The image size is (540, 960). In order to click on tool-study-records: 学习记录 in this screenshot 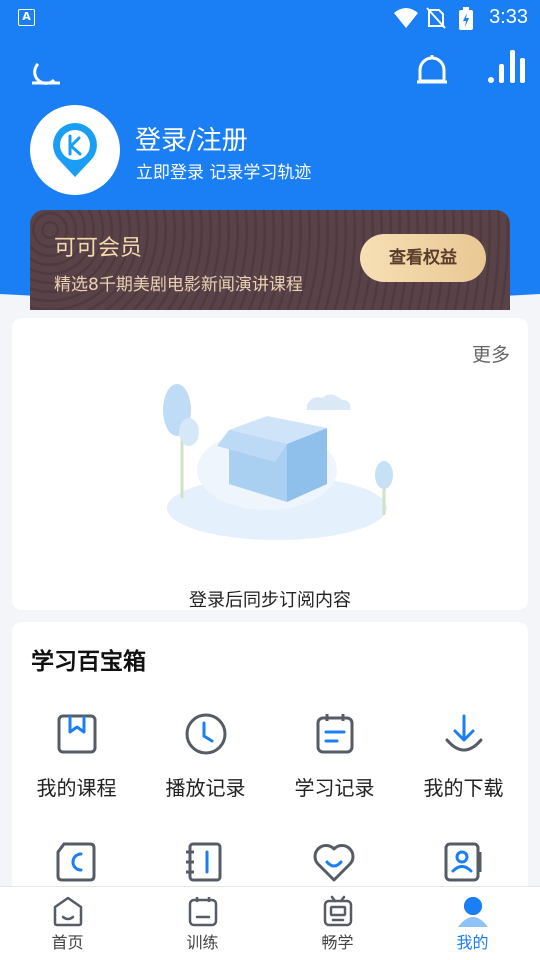, I will do `click(334, 756)`.